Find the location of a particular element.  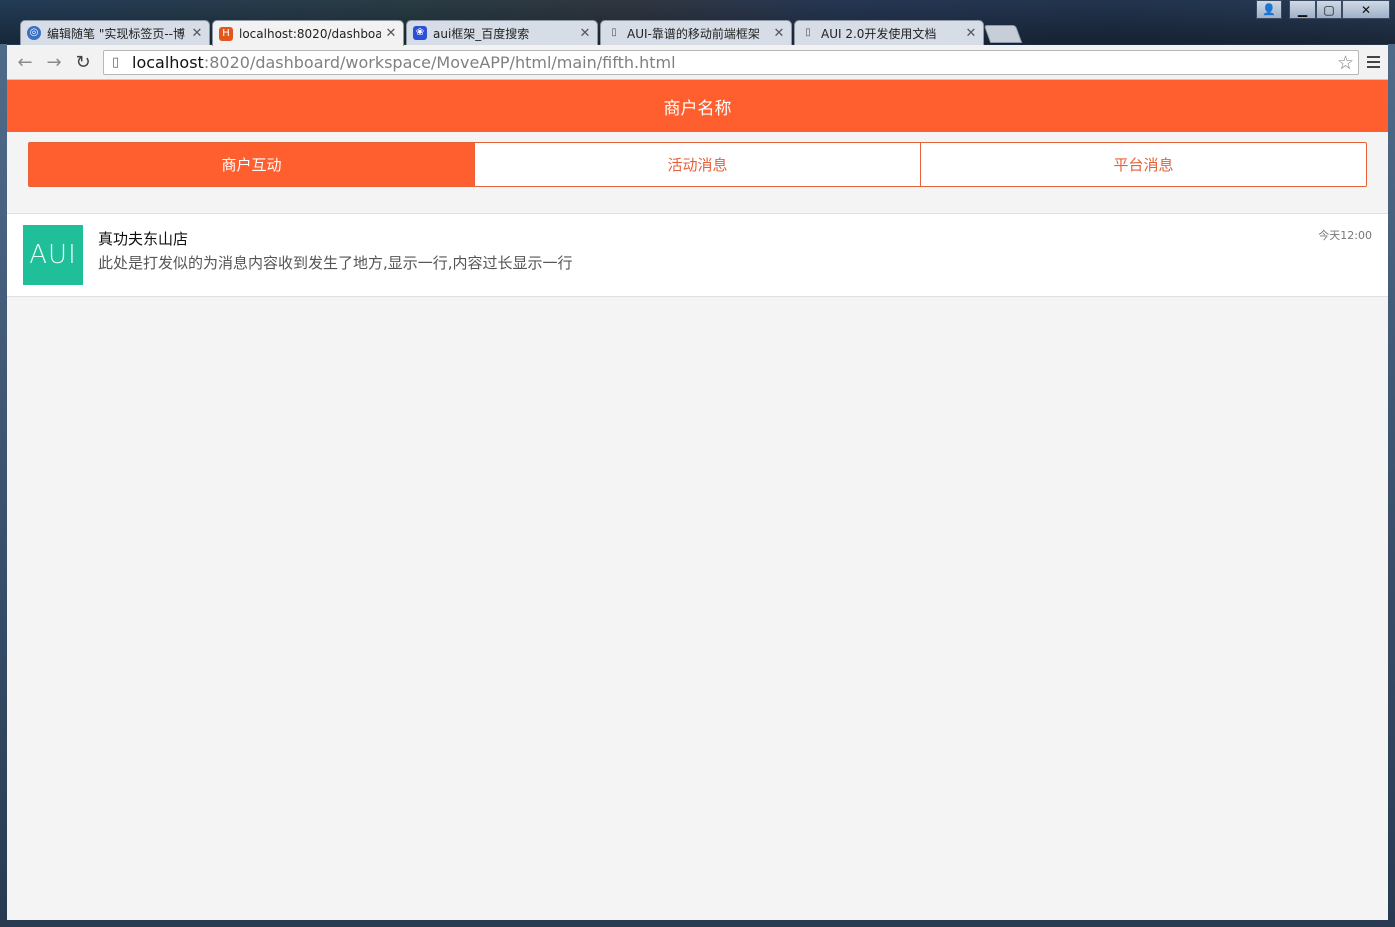

cnblogs-icon: ◎ is located at coordinates (34, 33).